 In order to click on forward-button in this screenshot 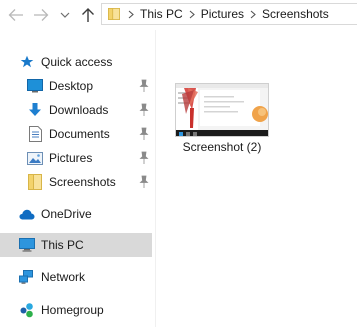, I will do `click(41, 15)`.